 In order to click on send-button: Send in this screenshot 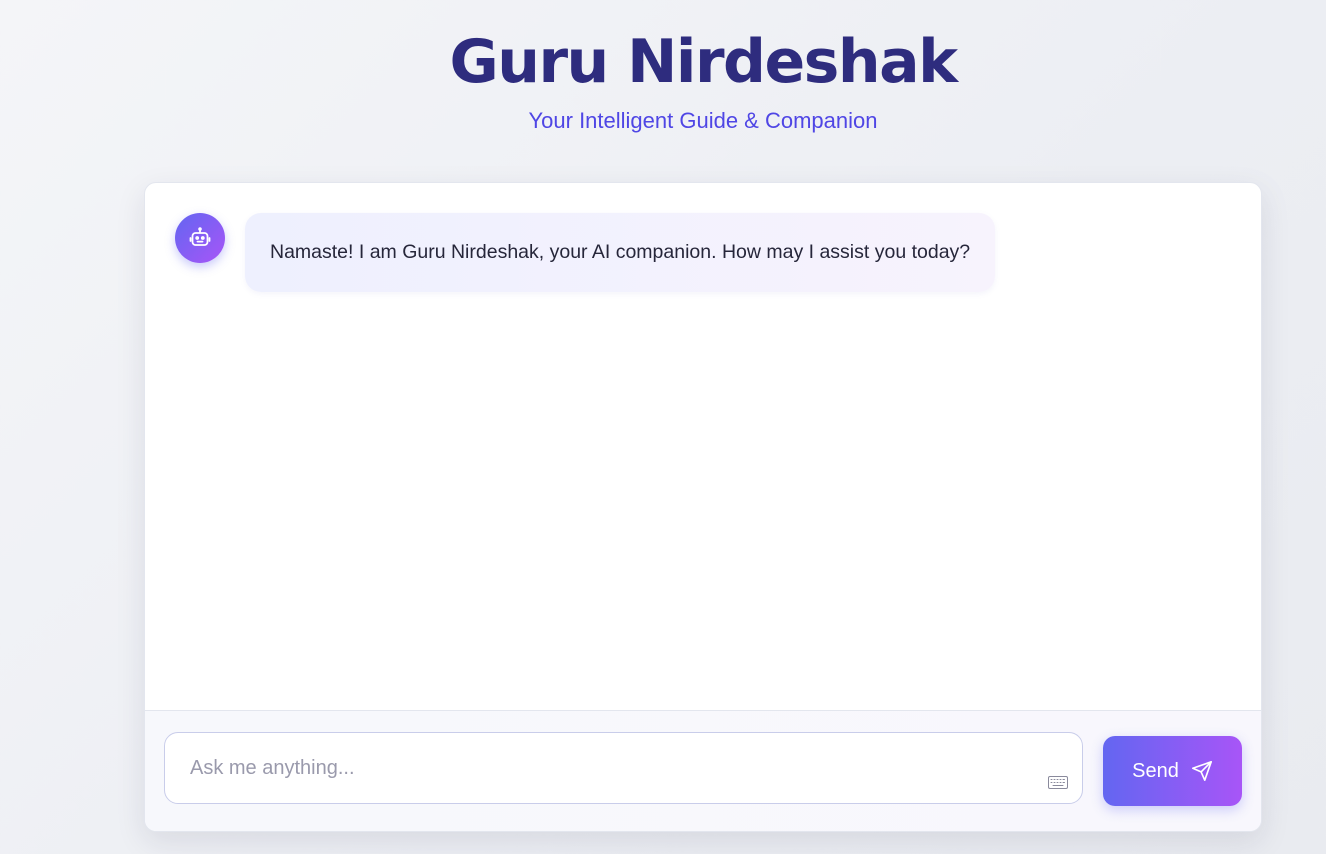, I will do `click(1172, 771)`.